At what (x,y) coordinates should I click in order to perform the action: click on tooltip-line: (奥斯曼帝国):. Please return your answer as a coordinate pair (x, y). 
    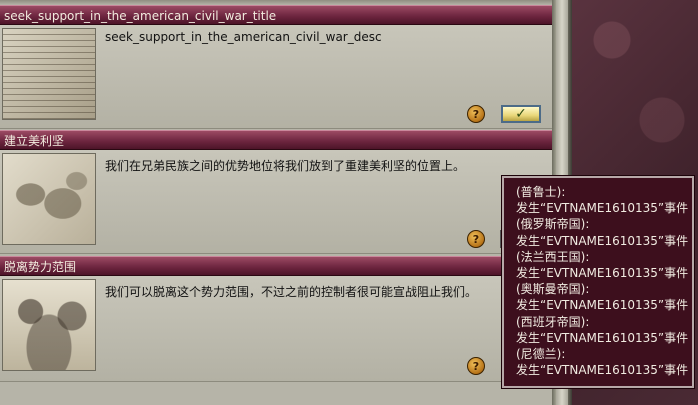
    Looking at the image, I should click on (553, 289).